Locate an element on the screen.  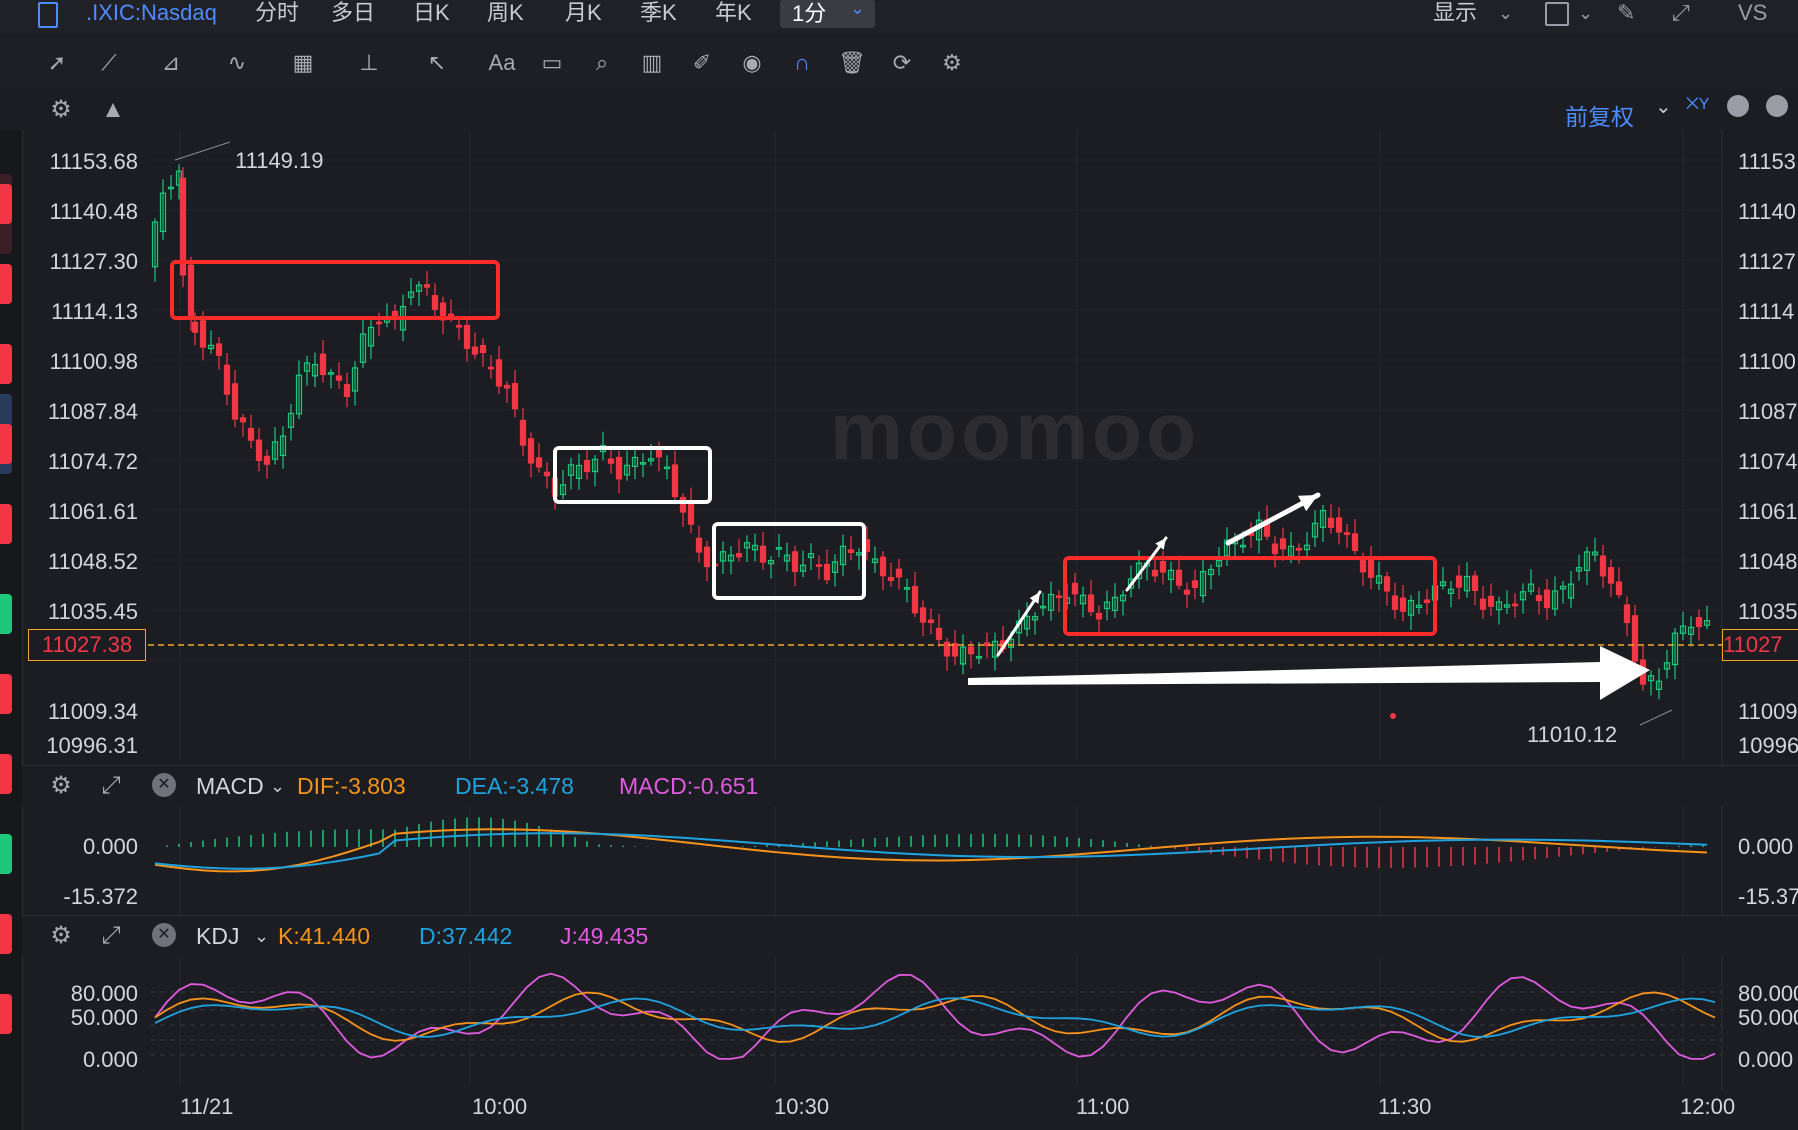
trash-icon: 🗑 is located at coordinates (852, 63).